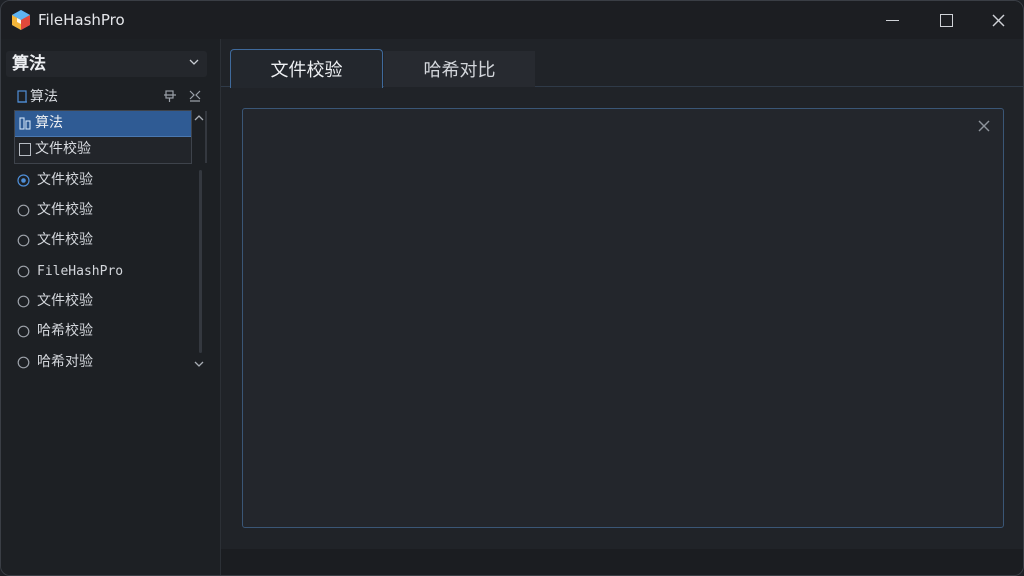 This screenshot has height=576, width=1024. What do you see at coordinates (25, 123) in the screenshot?
I see `hash-icon` at bounding box center [25, 123].